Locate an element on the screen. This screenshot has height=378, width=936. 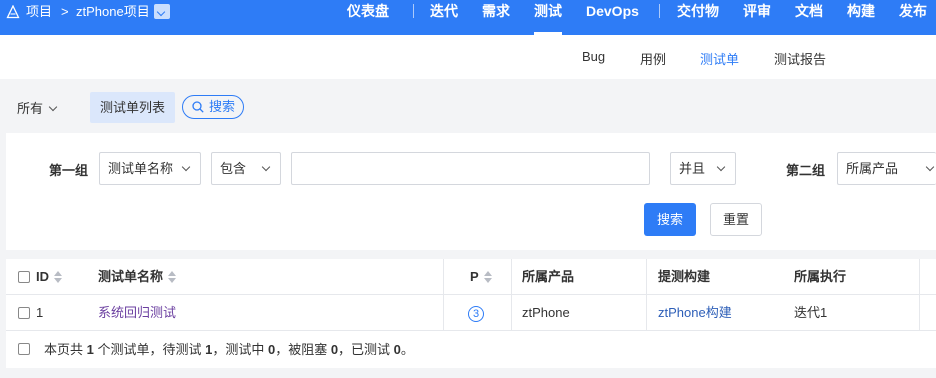
table-header: ID 测试单名称 P 所属产品 提测构建 所属执行 is located at coordinates (471, 277).